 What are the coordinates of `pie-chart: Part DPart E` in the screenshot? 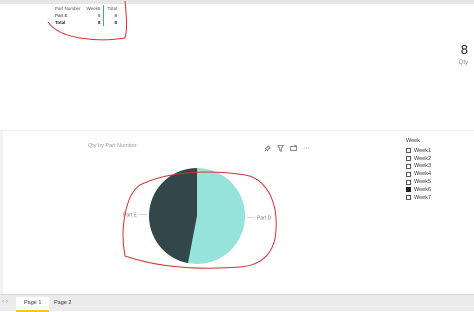 It's located at (199, 218).